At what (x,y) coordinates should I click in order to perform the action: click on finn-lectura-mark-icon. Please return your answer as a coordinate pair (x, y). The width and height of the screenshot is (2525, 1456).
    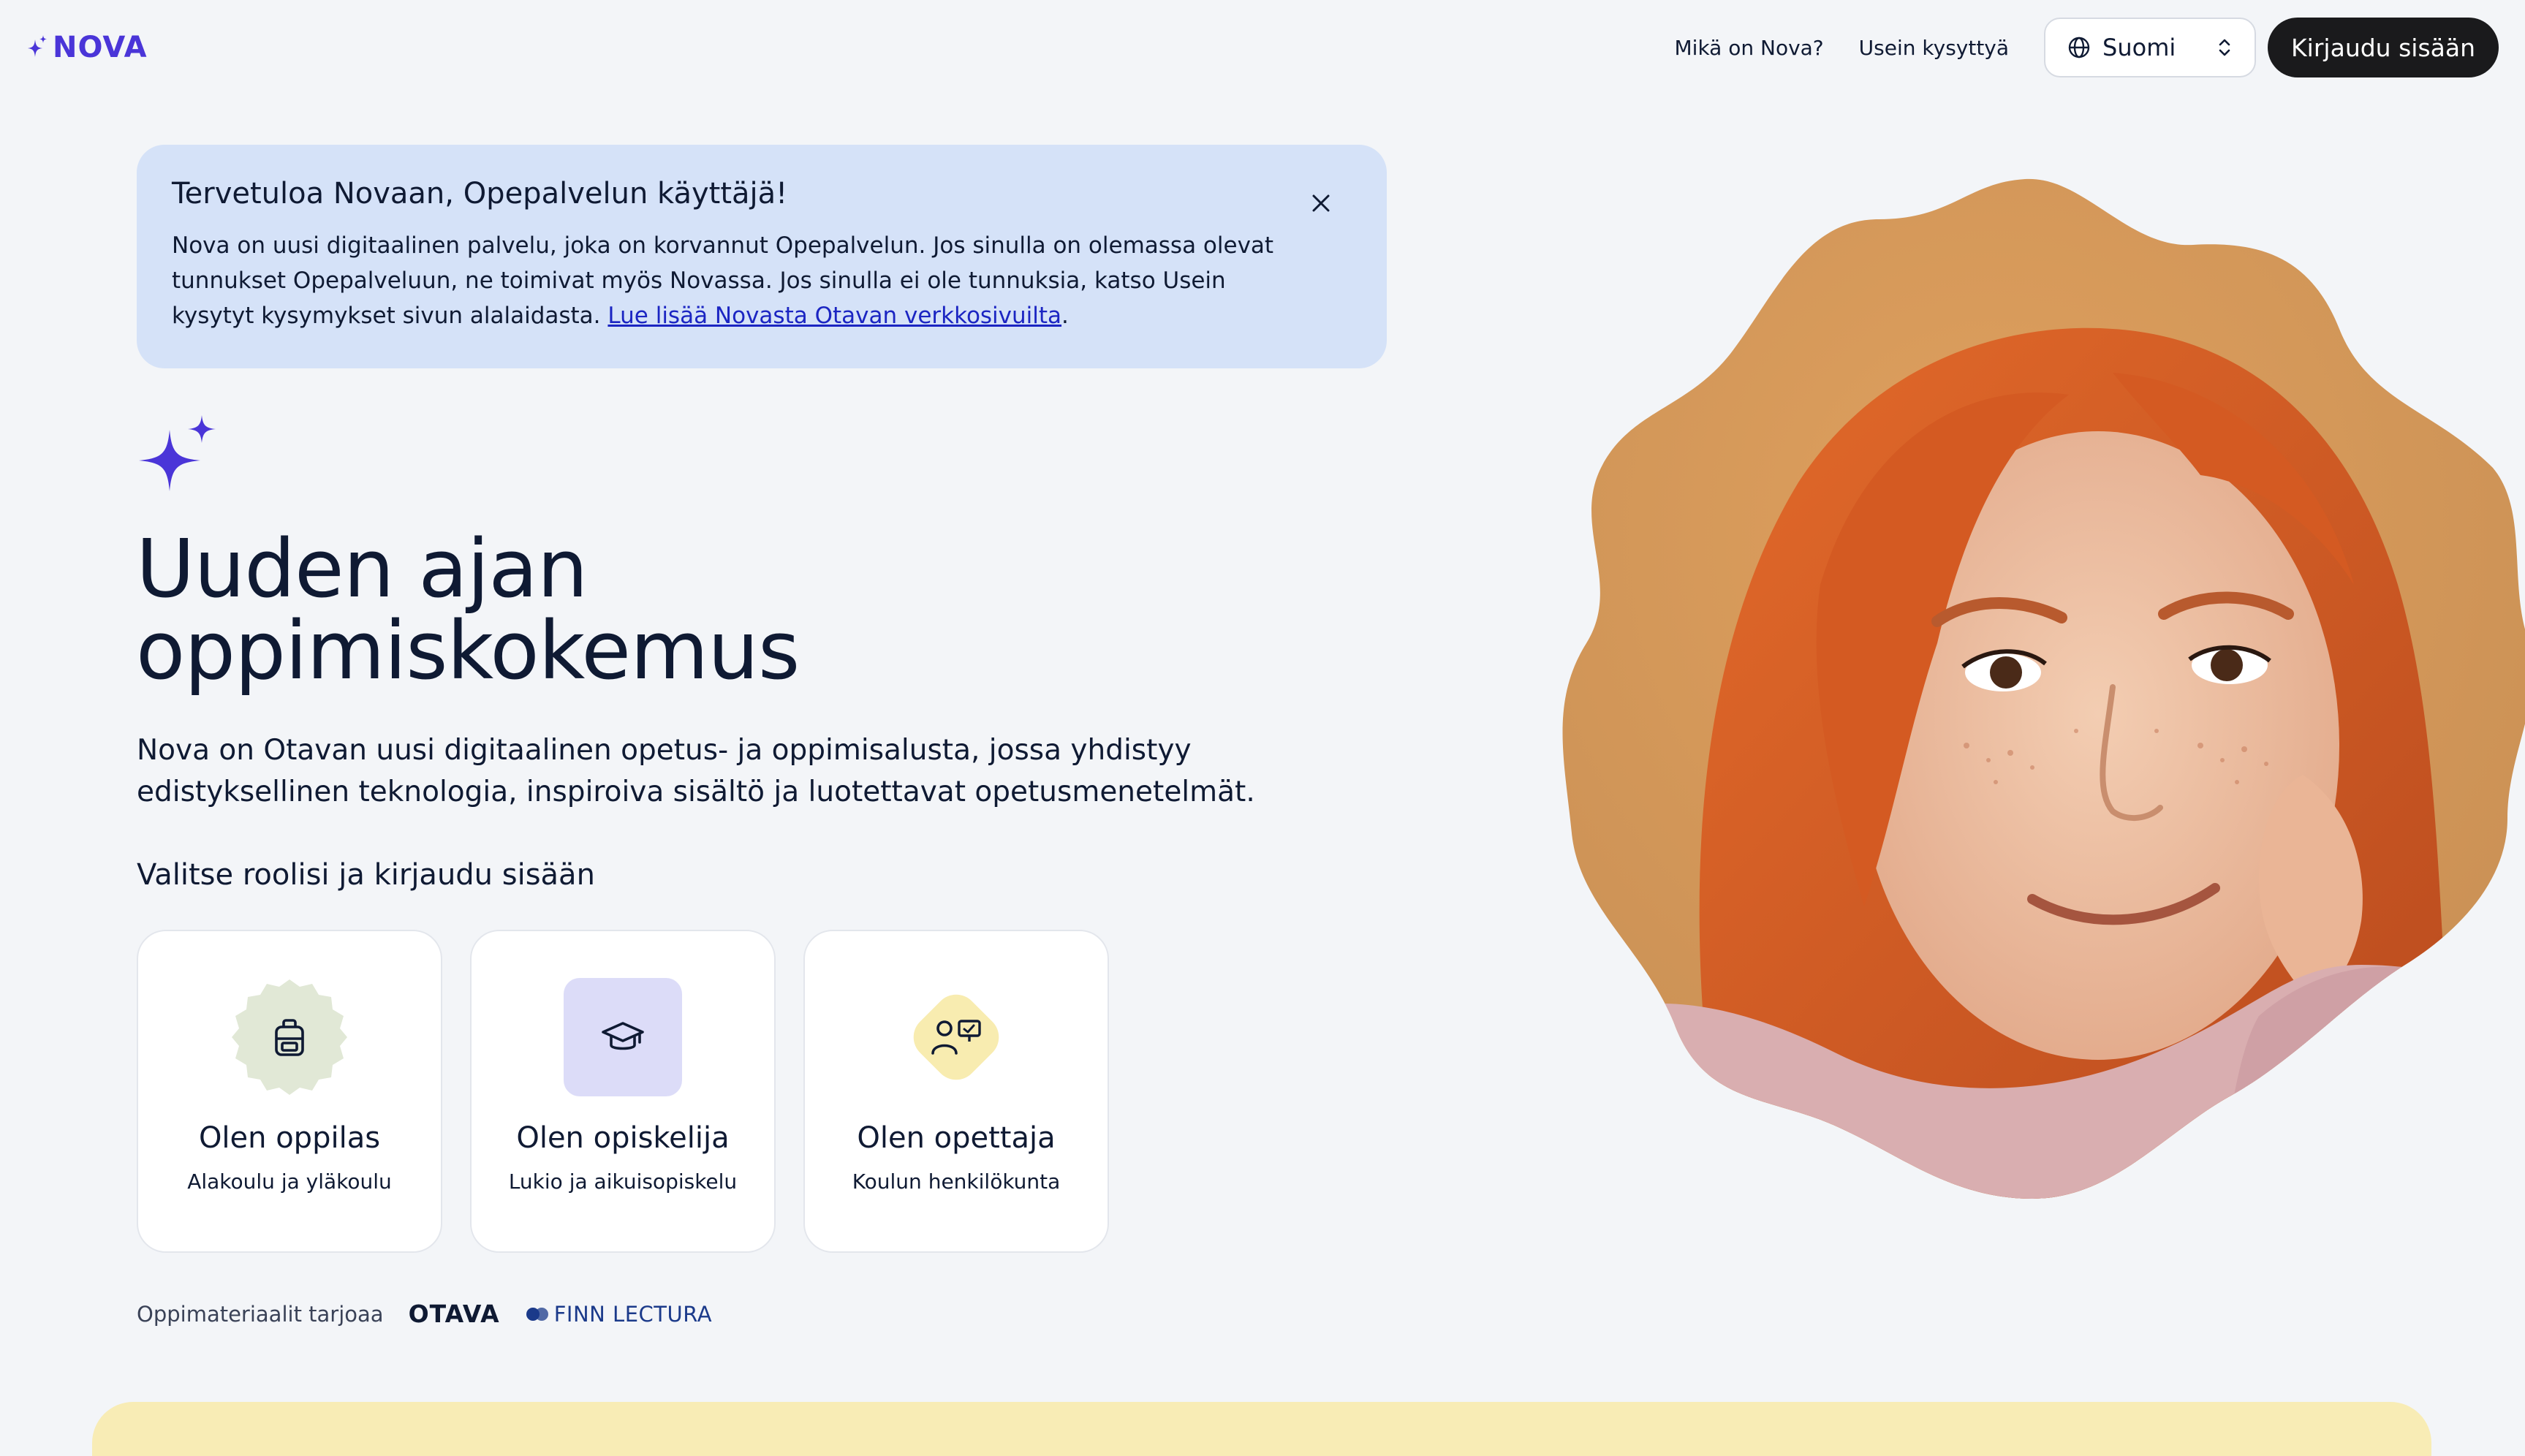
    Looking at the image, I should click on (537, 1314).